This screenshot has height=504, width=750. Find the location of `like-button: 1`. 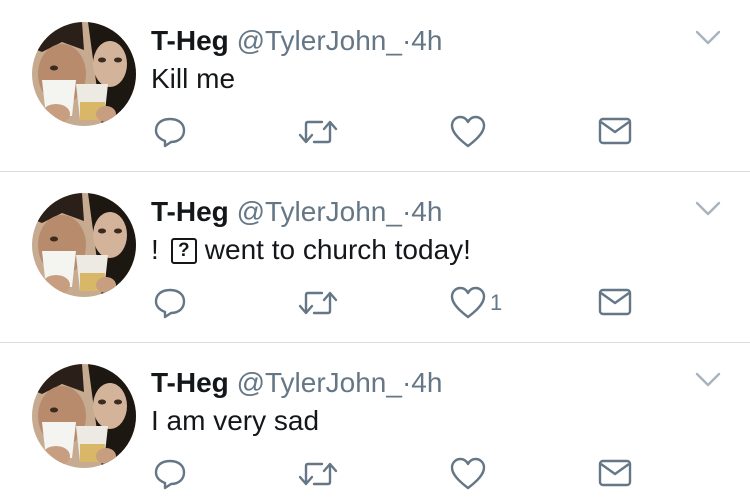

like-button: 1 is located at coordinates (476, 303).